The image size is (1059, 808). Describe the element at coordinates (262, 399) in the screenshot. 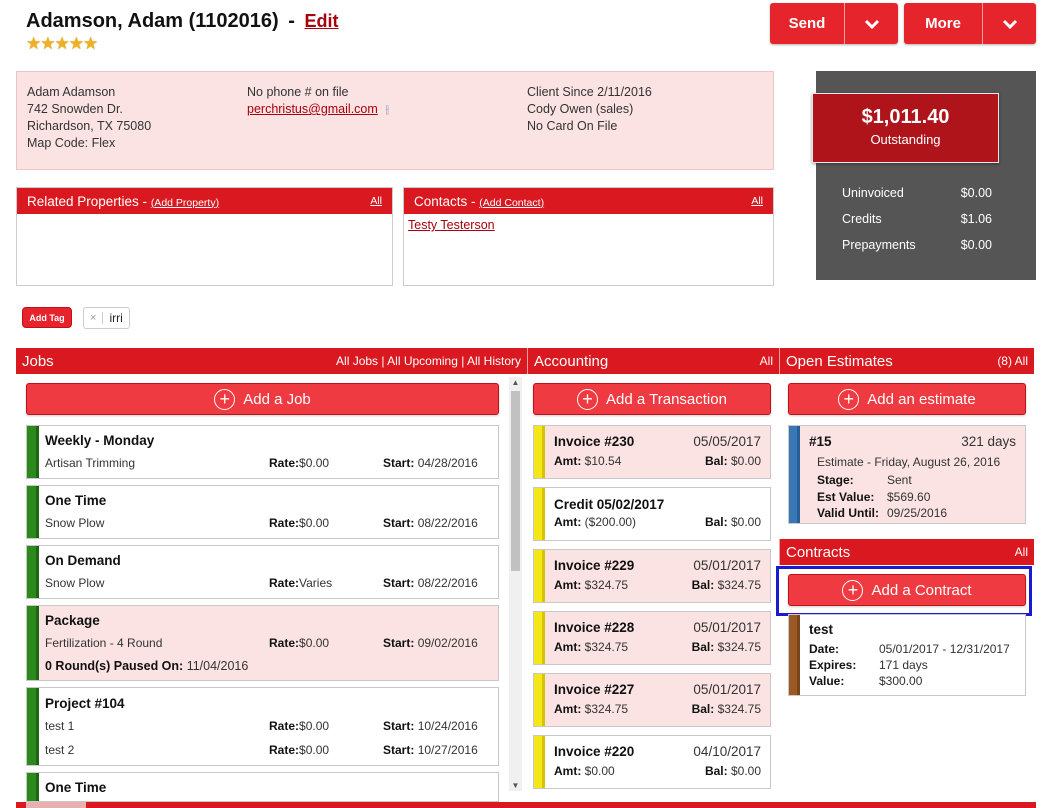

I see `add-job-button: + Add a Job` at that location.